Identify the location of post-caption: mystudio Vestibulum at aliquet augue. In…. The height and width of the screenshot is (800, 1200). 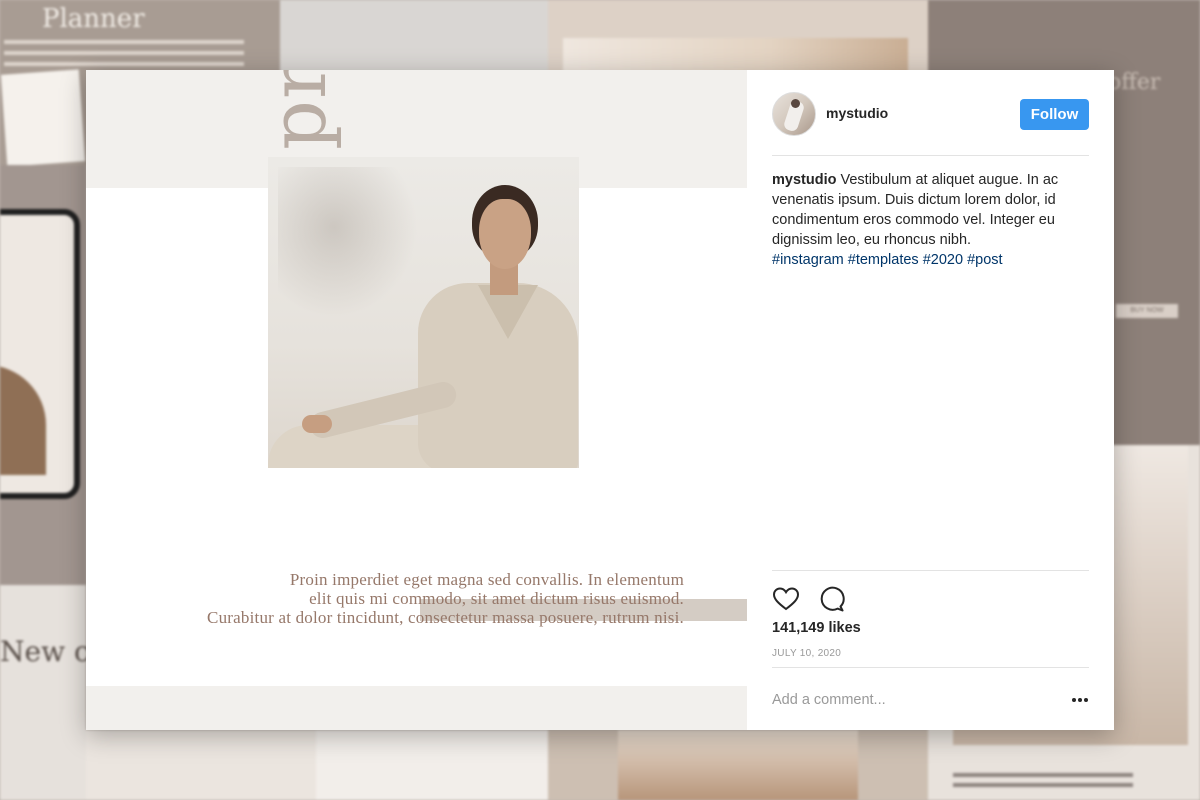
(930, 220).